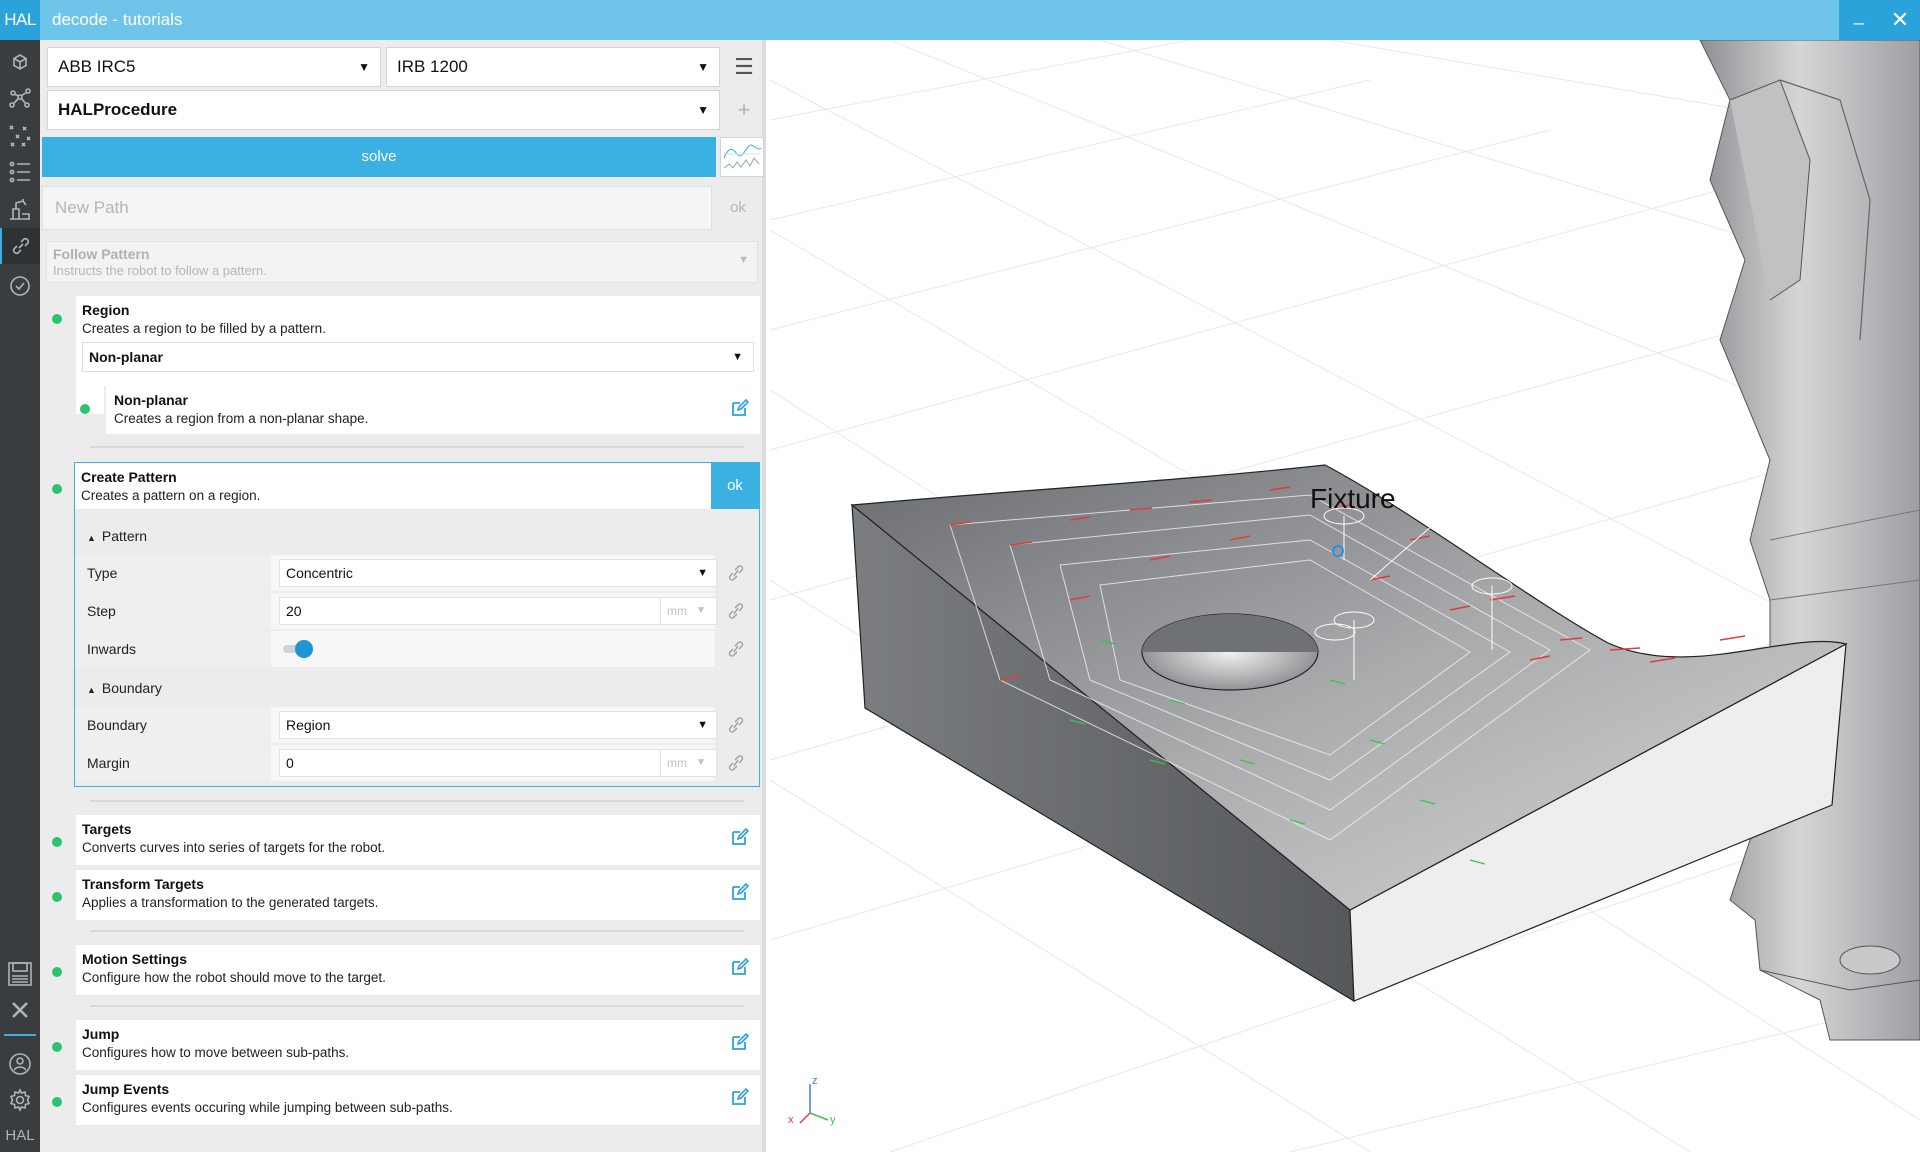 This screenshot has width=1920, height=1152. I want to click on robot-value: IRB 1200, so click(432, 66).